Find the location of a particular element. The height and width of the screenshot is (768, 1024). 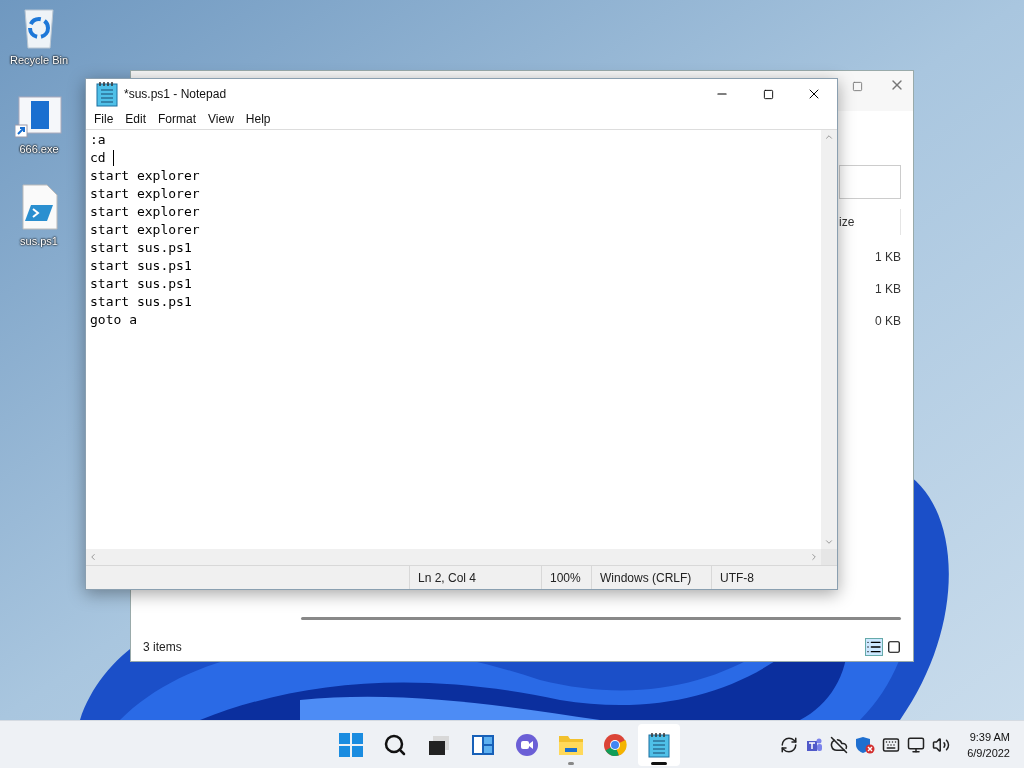

status-text: 100% is located at coordinates (565, 578).